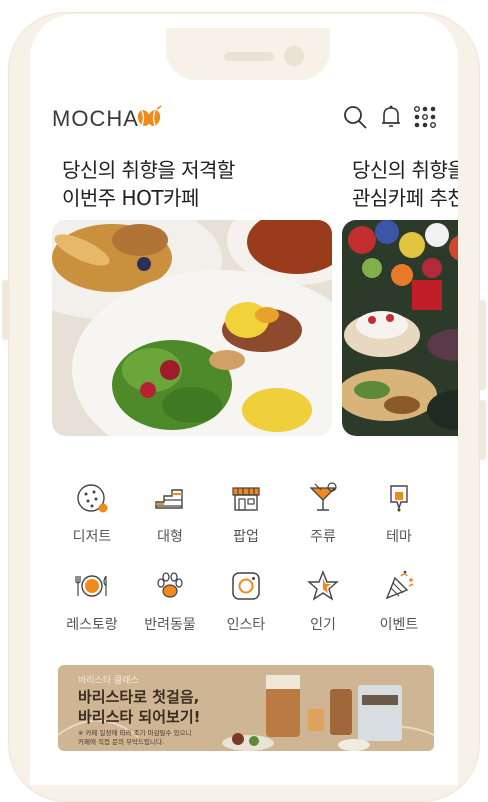  I want to click on dessert-table-photo, so click(400, 328).